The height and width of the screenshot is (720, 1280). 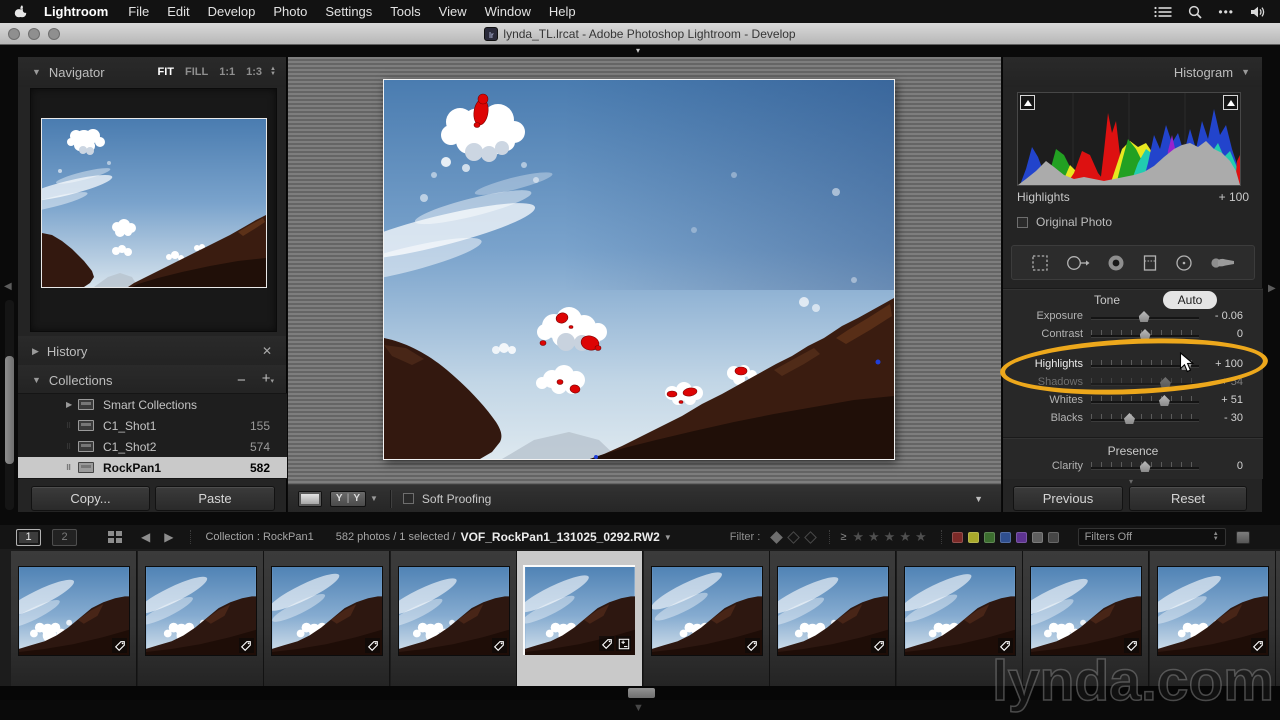 I want to click on collections-header: ▼ Collections − +▾, so click(x=152, y=380).